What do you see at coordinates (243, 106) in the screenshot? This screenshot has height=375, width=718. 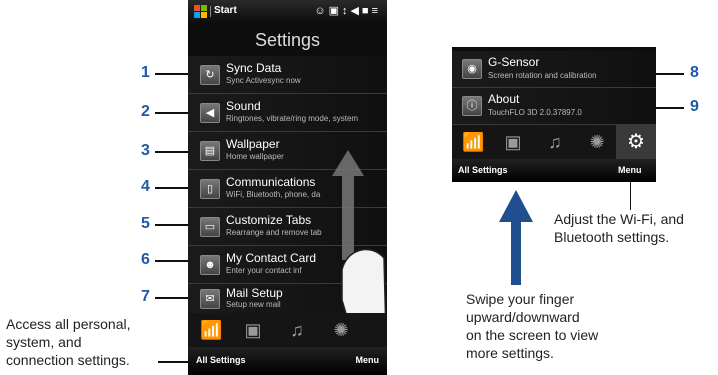 I see `item-title: Sound` at bounding box center [243, 106].